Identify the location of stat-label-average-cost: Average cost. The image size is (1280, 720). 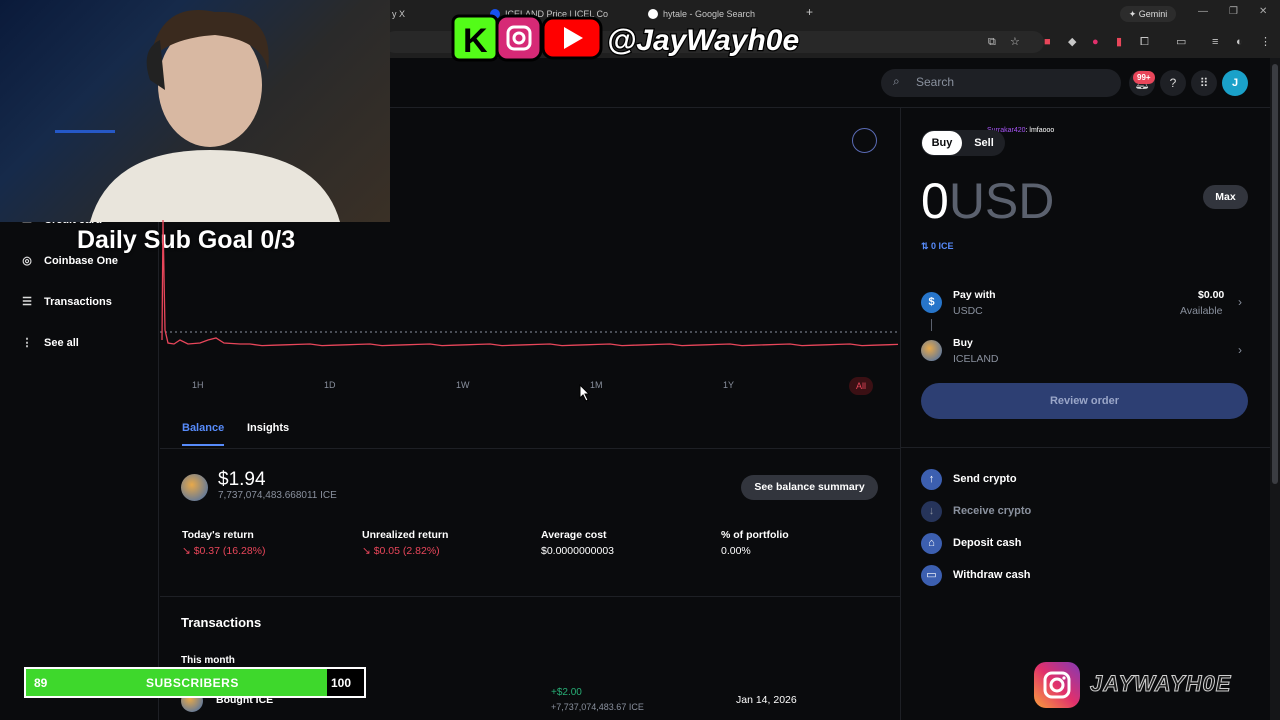
(574, 535).